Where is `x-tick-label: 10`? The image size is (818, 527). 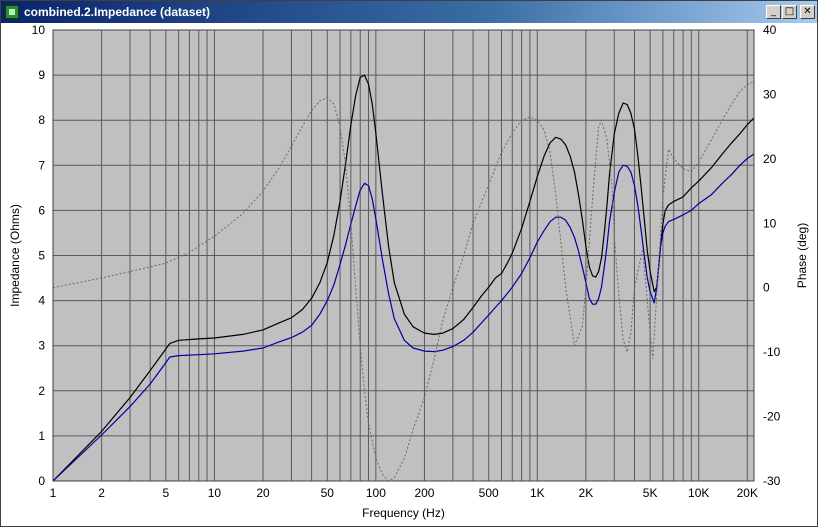 x-tick-label: 10 is located at coordinates (215, 493).